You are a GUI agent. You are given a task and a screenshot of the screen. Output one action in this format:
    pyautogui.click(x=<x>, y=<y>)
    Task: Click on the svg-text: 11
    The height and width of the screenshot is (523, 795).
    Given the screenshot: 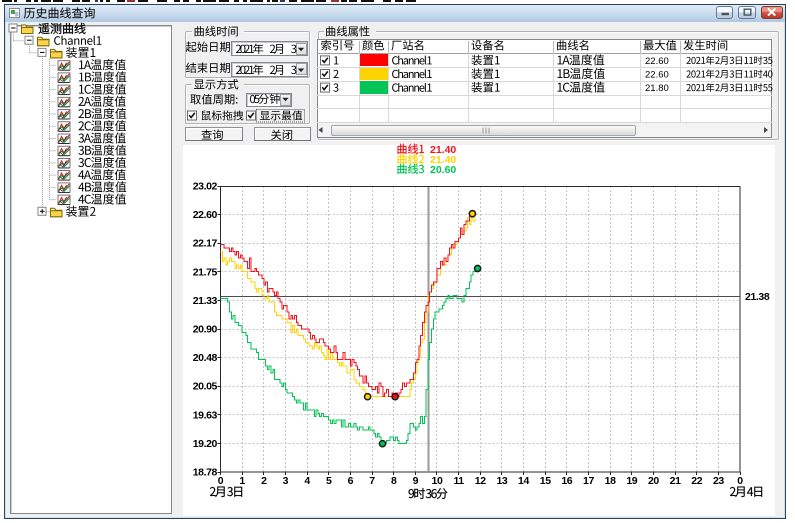 What is the action you would take?
    pyautogui.click(x=458, y=481)
    